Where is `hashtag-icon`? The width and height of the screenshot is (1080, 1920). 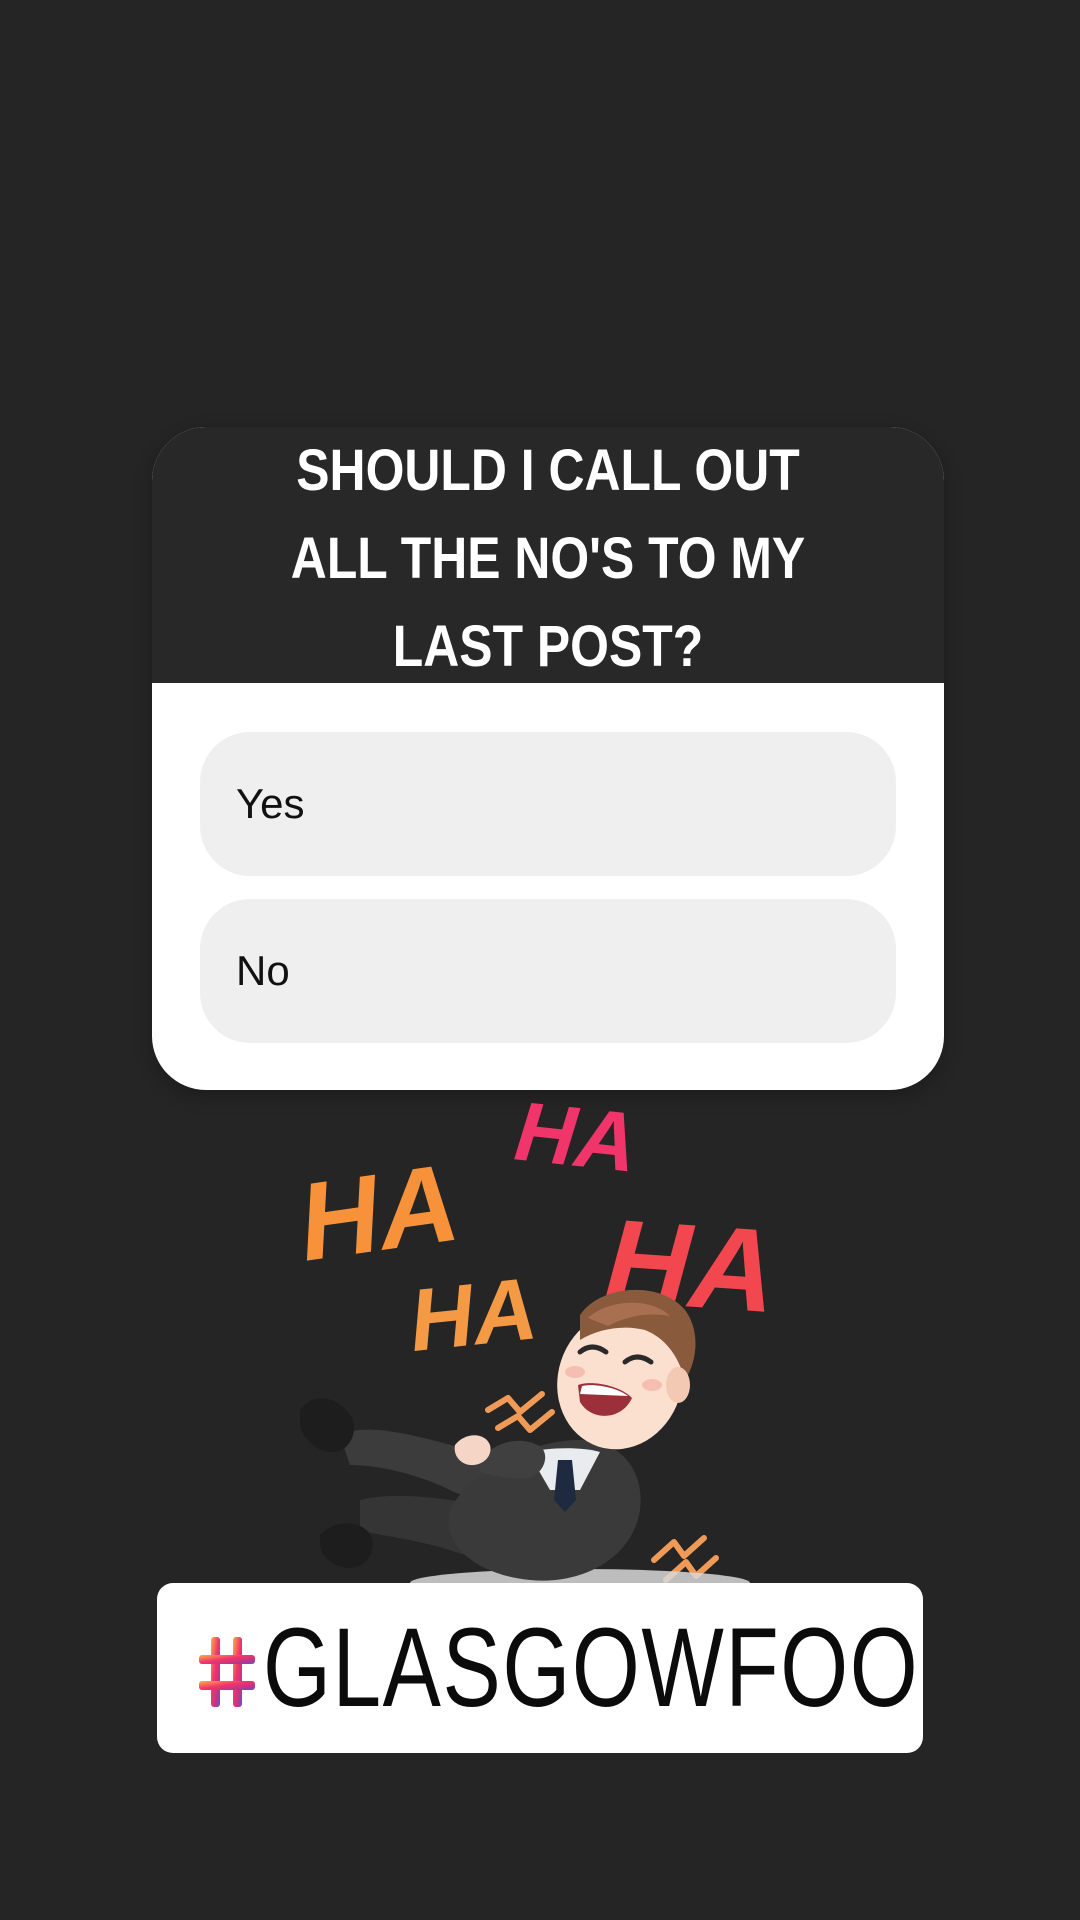
hashtag-icon is located at coordinates (227, 1672).